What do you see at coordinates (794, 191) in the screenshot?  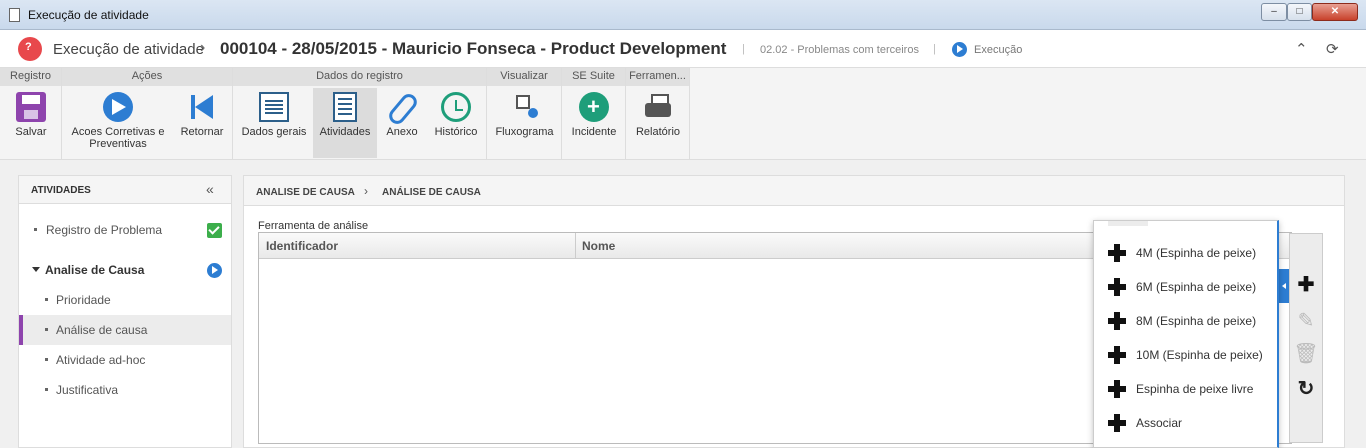 I see `main-breadcrumb: ANALISE DE CAUSA › ANÁLISE DE CAUSA` at bounding box center [794, 191].